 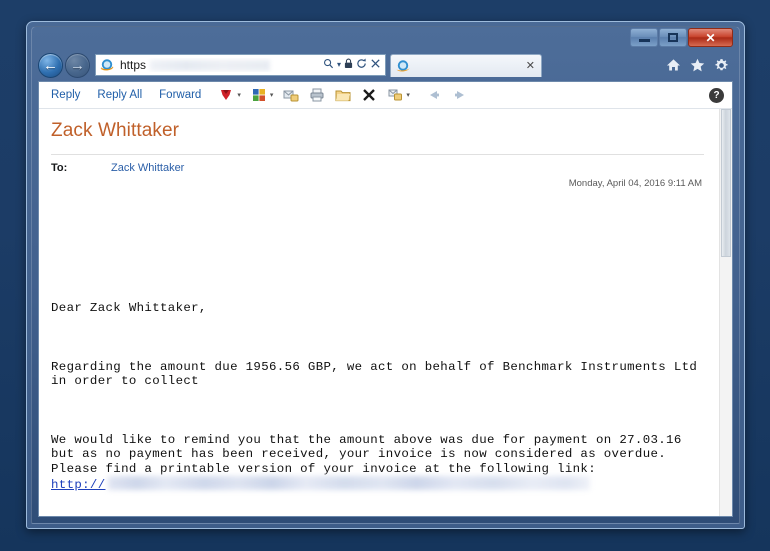 What do you see at coordinates (635, 183) in the screenshot?
I see `email-date: Monday, April 04, 2016 9:11 AM` at bounding box center [635, 183].